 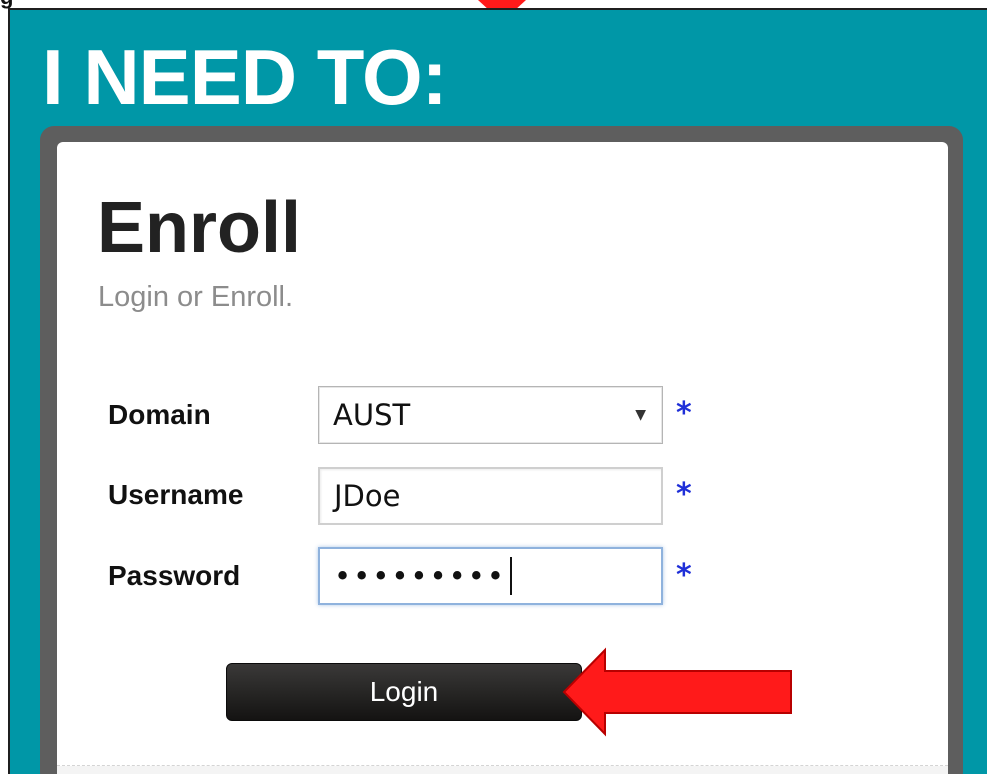 I want to click on red-left-arrow-icon, so click(x=677, y=692).